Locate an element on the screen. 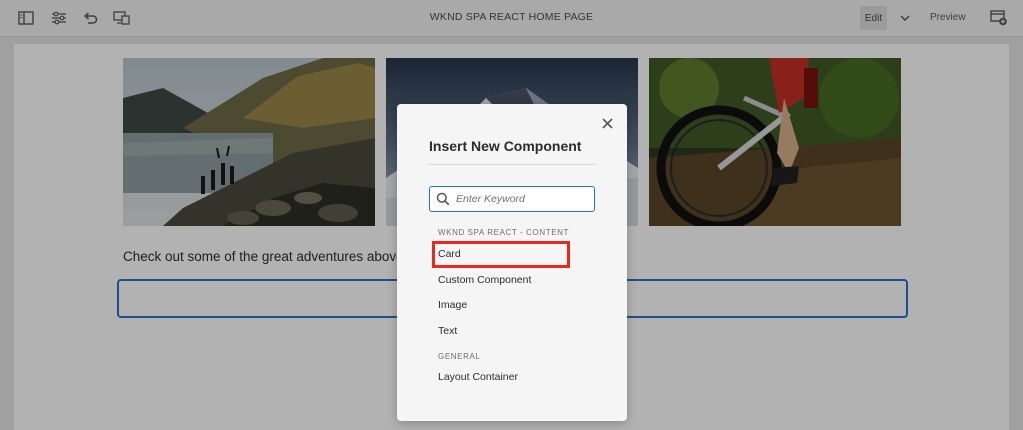  component-item-text: Text is located at coordinates (447, 331).